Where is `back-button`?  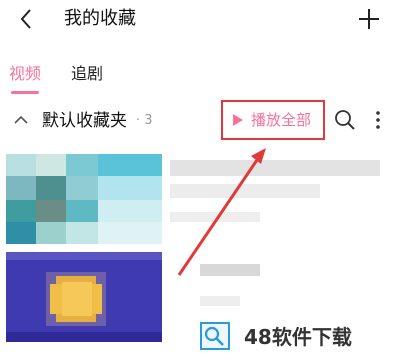
back-button is located at coordinates (27, 19).